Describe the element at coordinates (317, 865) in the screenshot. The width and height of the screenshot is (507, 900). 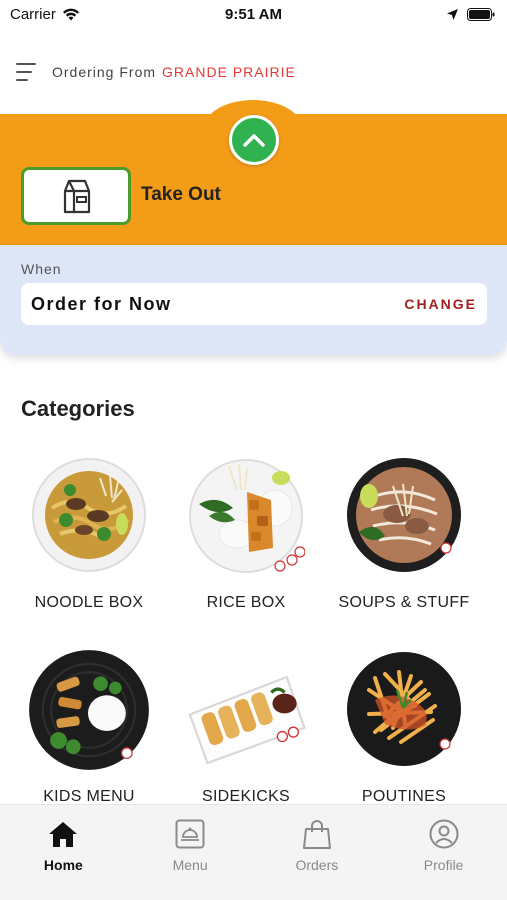
I see `tab-label: Orders` at that location.